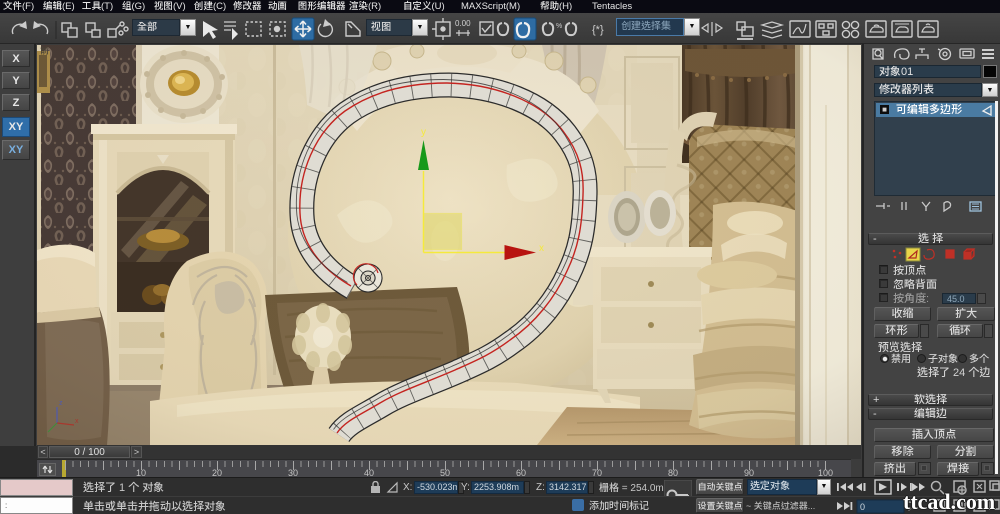 This screenshot has width=1000, height=514. Describe the element at coordinates (423, 132) in the screenshot. I see `svg-text: y` at that location.